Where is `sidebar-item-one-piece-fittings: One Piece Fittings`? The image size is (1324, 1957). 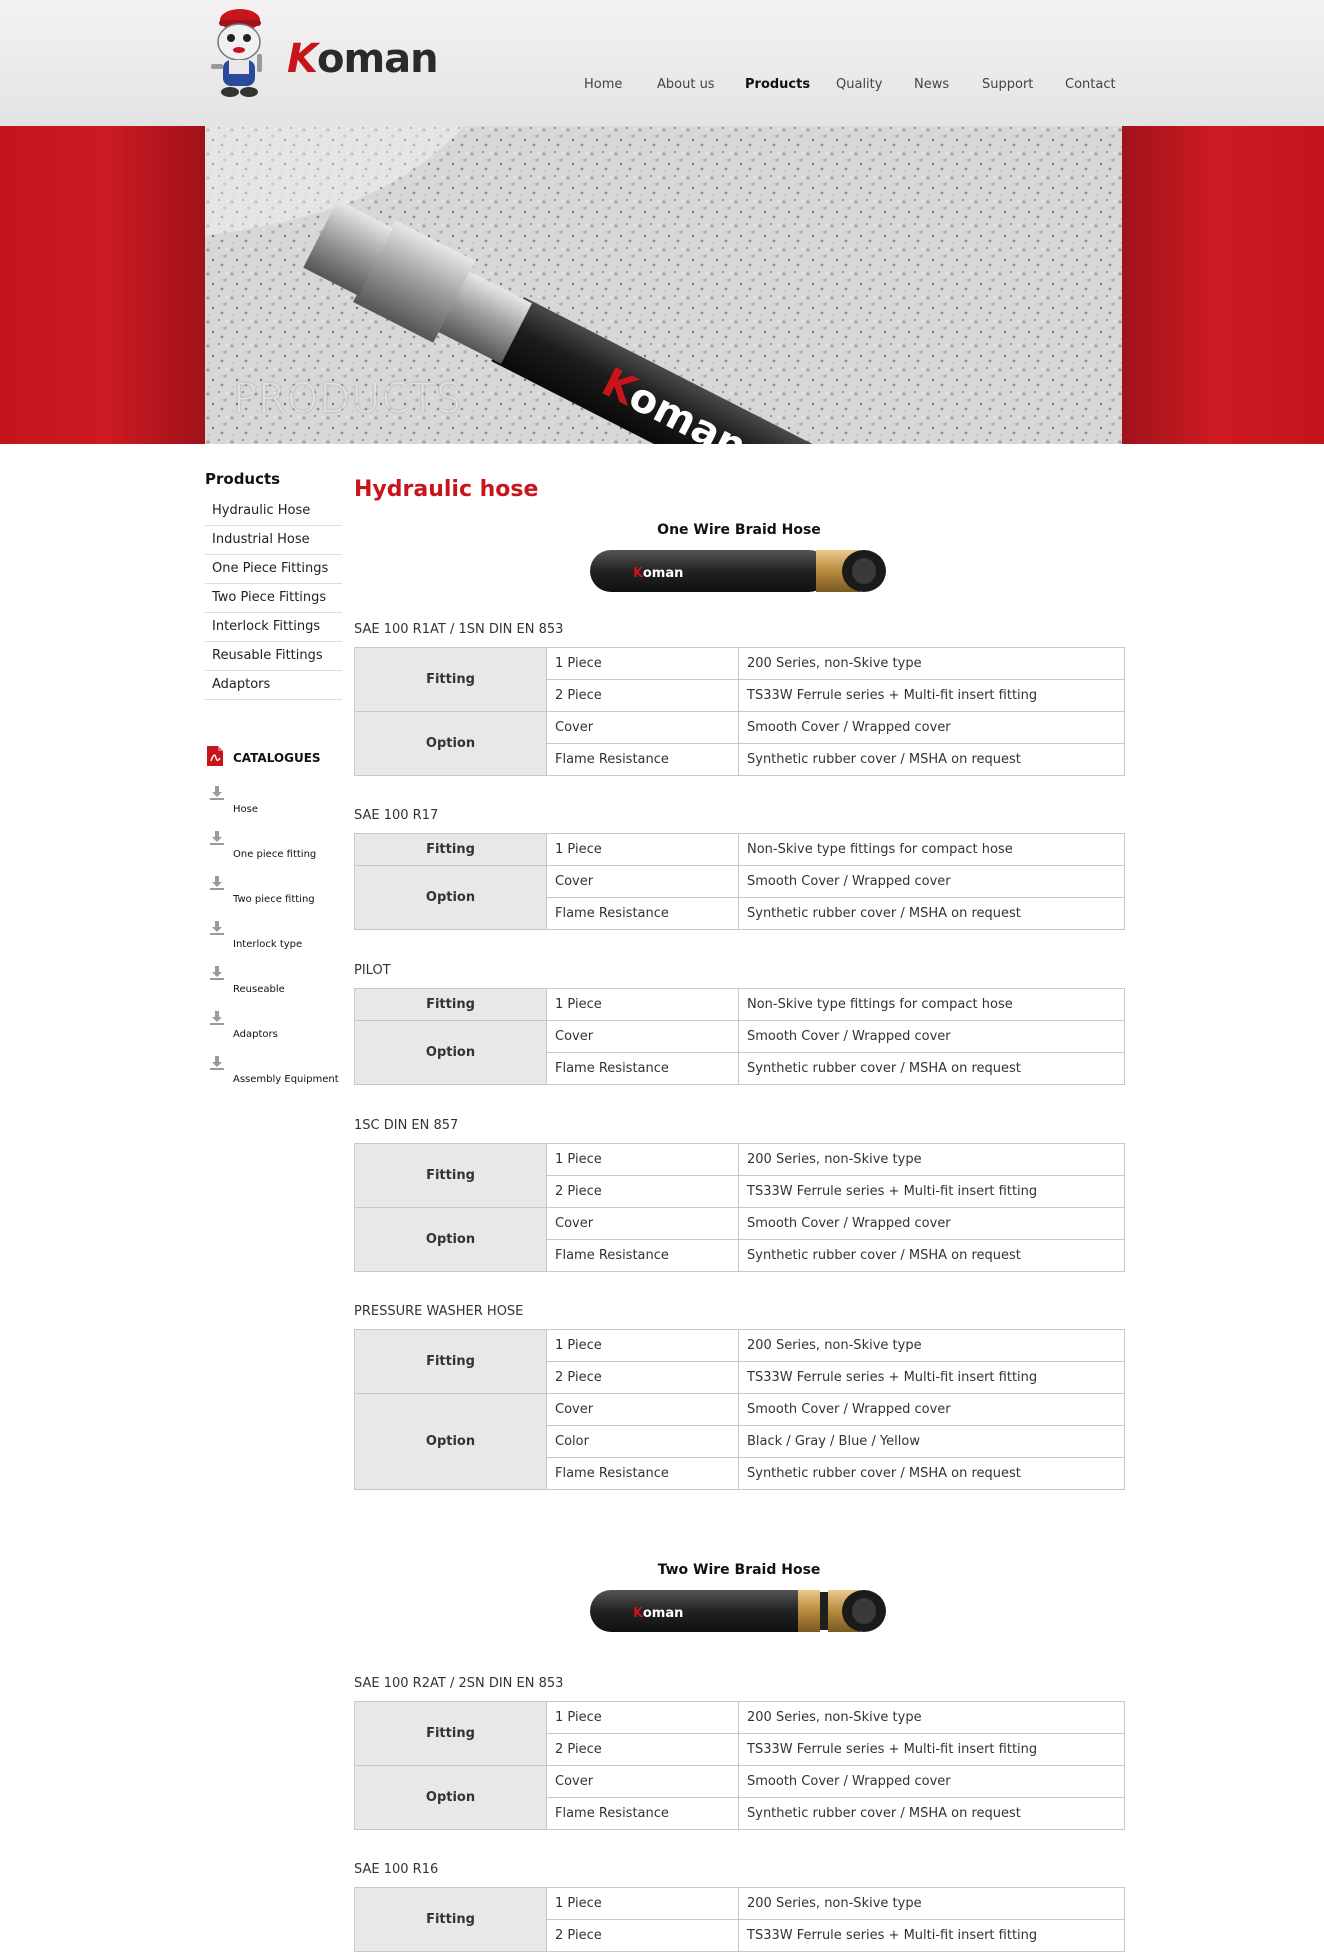
sidebar-item-one-piece-fittings: One Piece Fittings is located at coordinates (273, 569).